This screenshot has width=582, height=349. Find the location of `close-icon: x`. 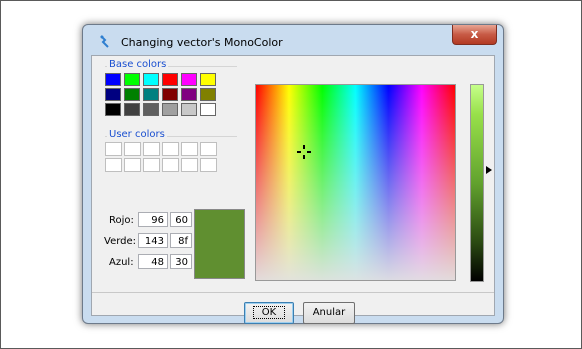

close-icon: x is located at coordinates (474, 34).